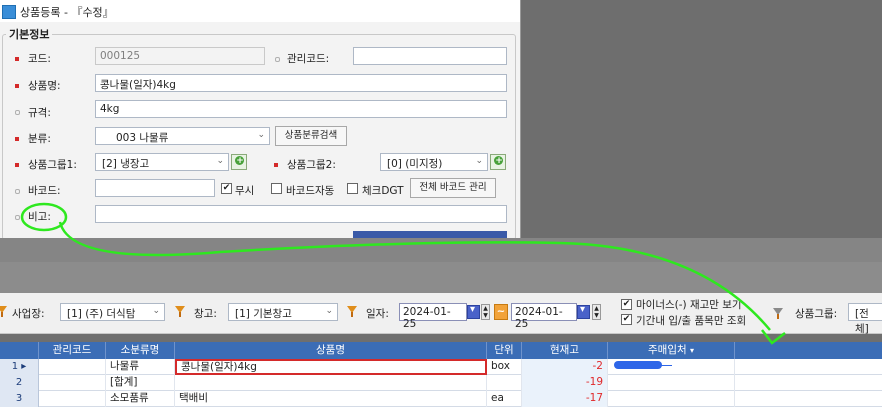  What do you see at coordinates (101, 314) in the screenshot?
I see `business-value: [1] (주) 더식탐` at bounding box center [101, 314].